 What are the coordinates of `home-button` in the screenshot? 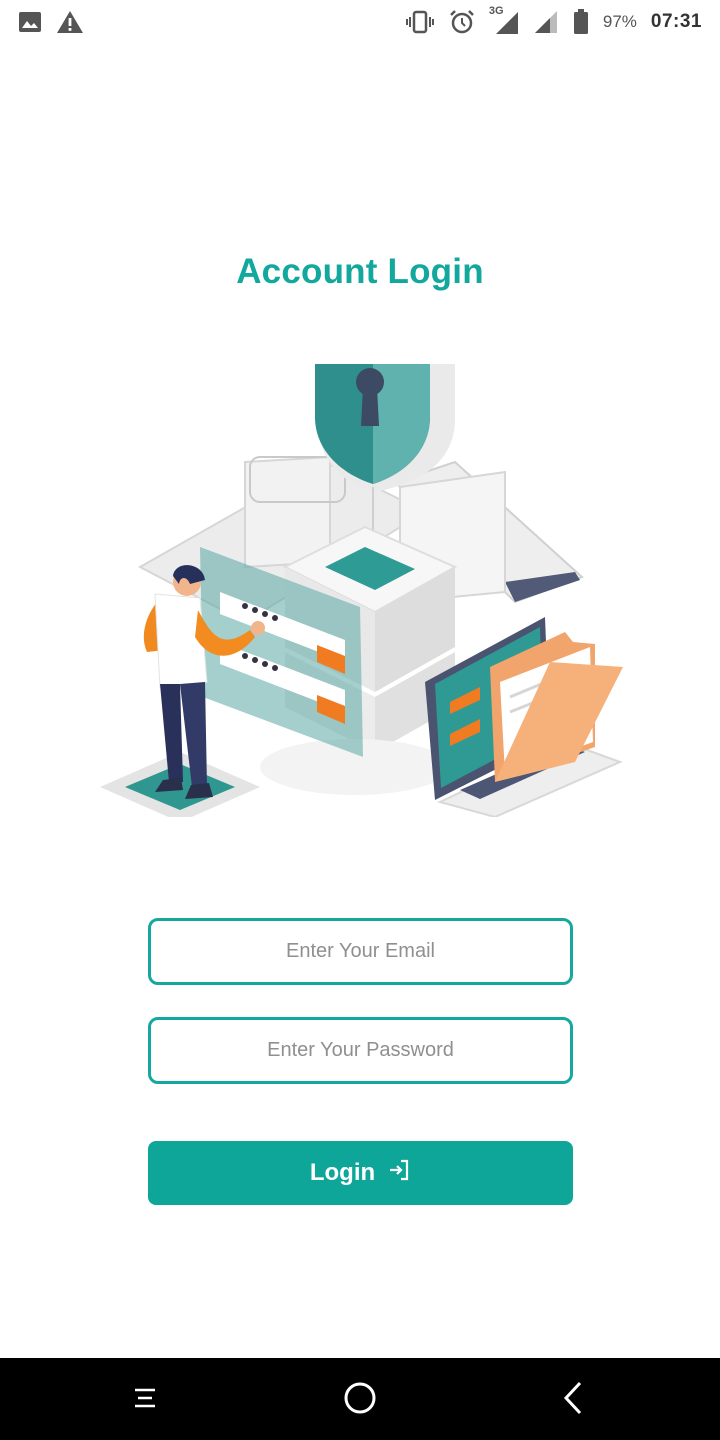 It's located at (360, 1400).